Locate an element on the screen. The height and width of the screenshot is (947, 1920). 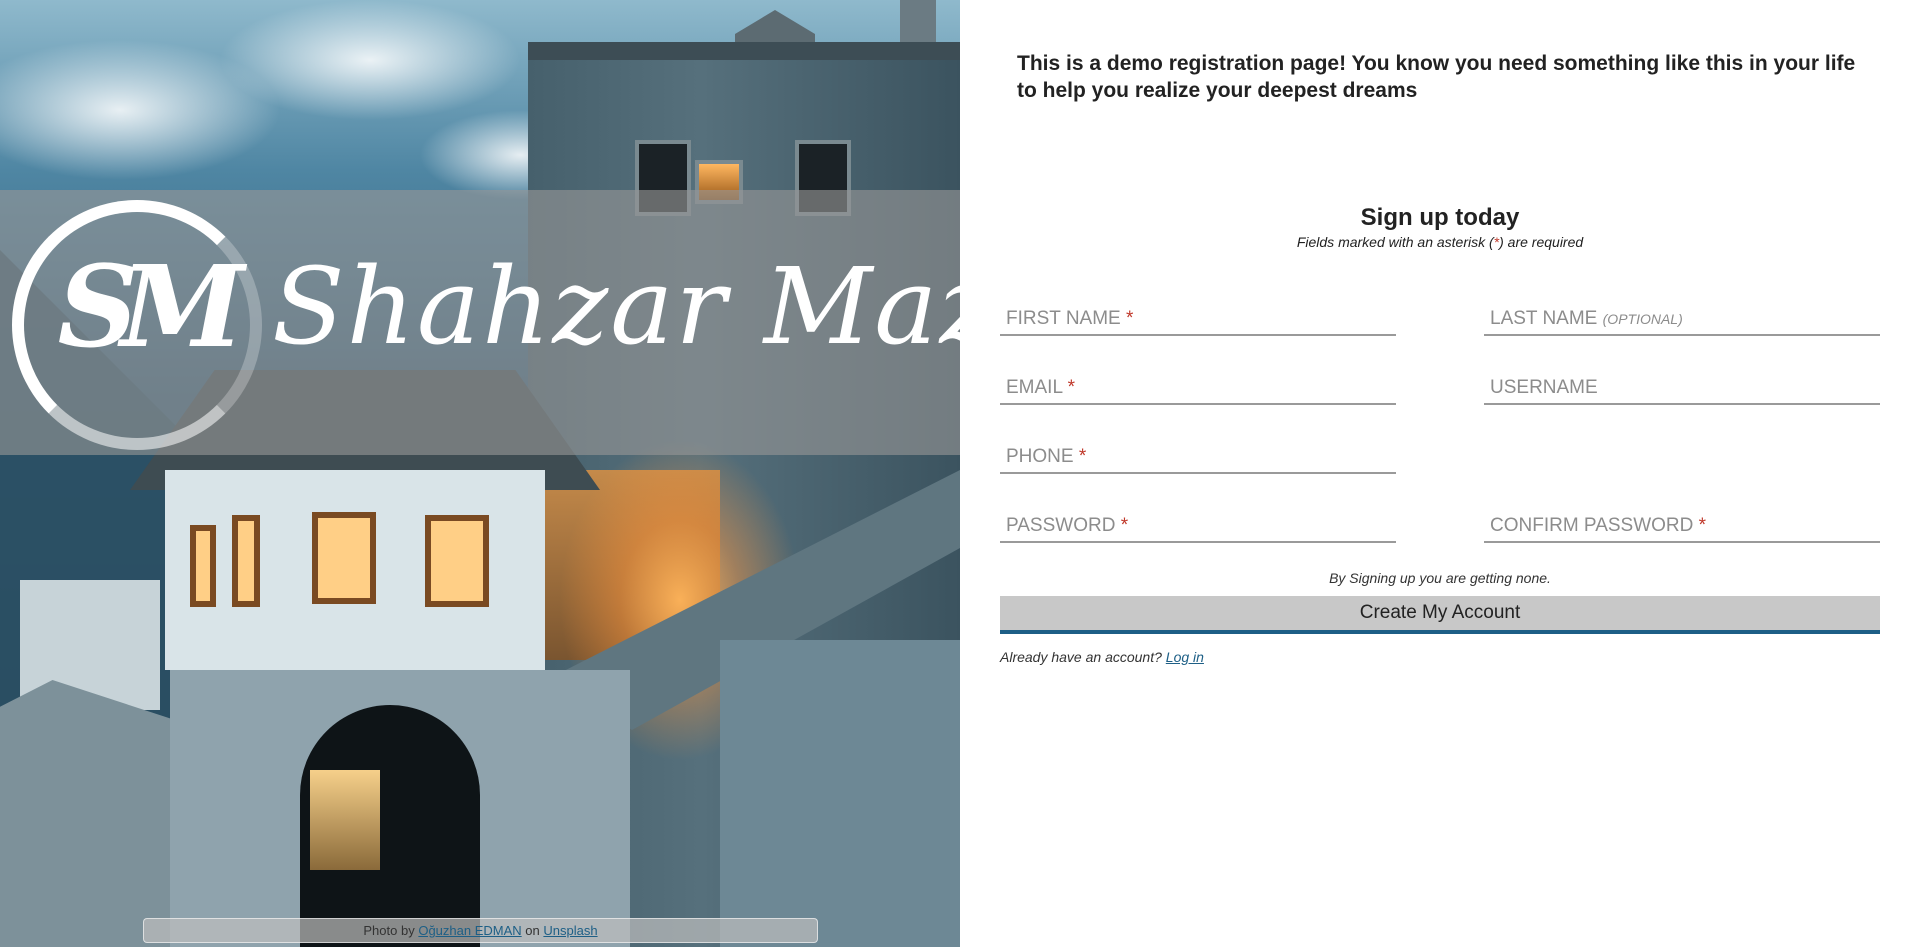
last-name-input is located at coordinates (1684, 318).